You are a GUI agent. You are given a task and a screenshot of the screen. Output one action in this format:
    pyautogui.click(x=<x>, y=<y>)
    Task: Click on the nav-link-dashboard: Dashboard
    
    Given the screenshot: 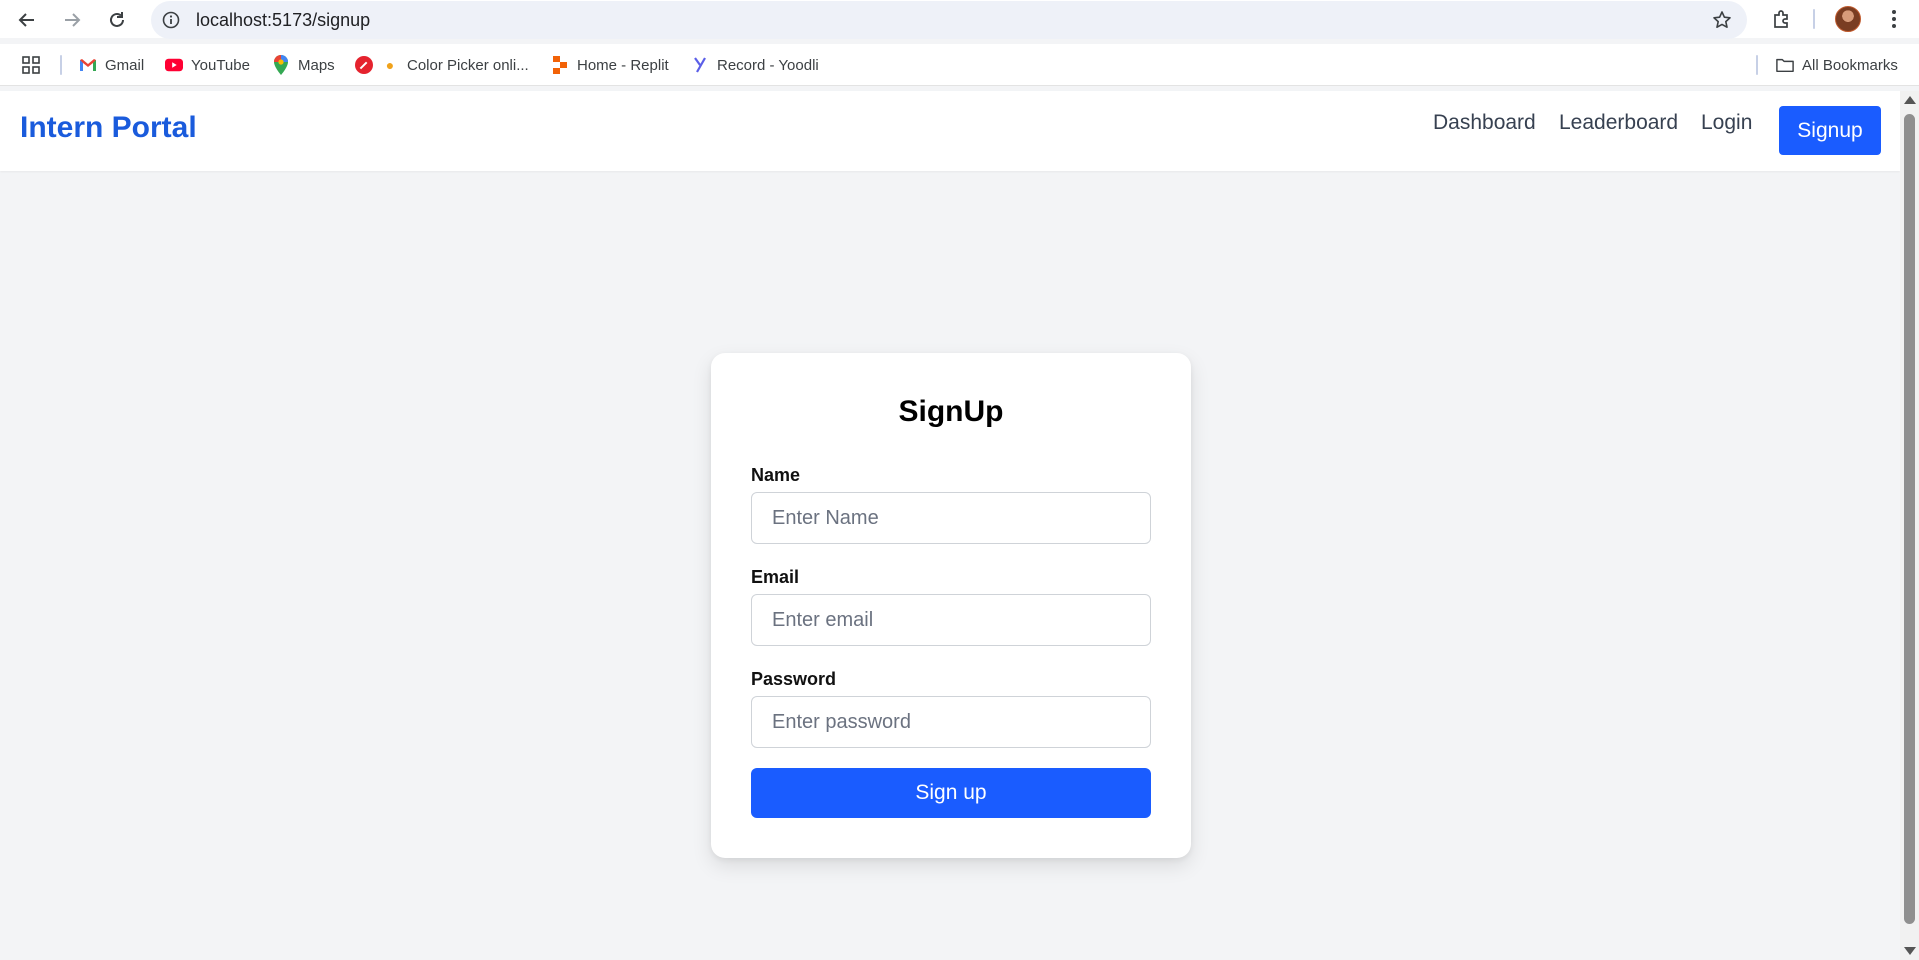 What is the action you would take?
    pyautogui.click(x=1484, y=123)
    